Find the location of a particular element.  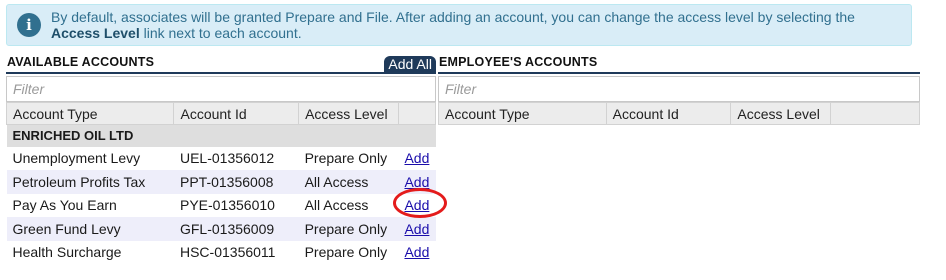

available-accounts-title: AVAILABLE ACCOUNTS is located at coordinates (81, 62).